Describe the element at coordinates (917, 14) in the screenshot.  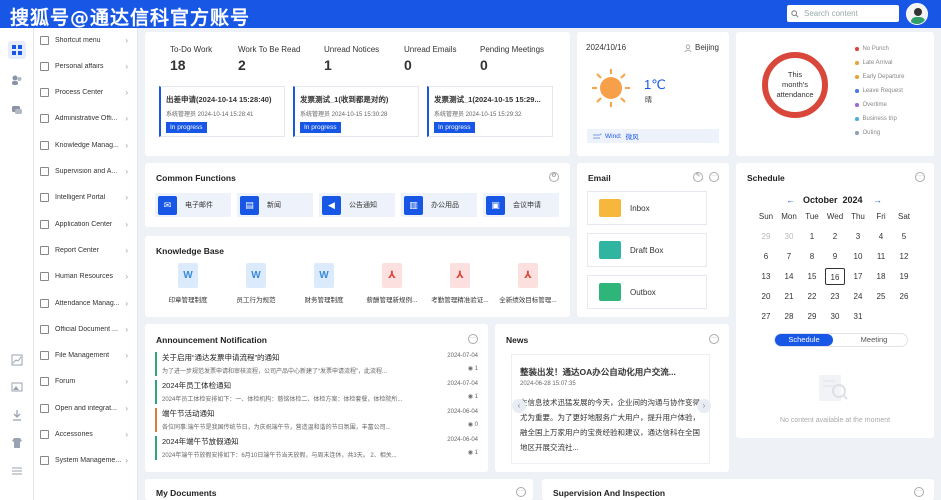
I see `avatar` at that location.